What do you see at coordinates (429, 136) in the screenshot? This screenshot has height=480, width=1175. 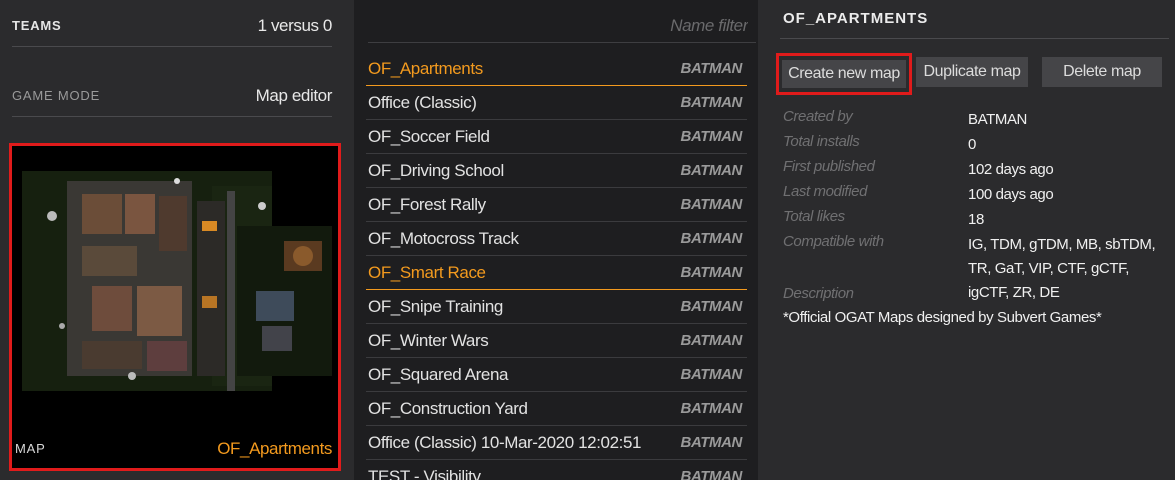 I see `map-list-item-name: OF_Soccer Field` at bounding box center [429, 136].